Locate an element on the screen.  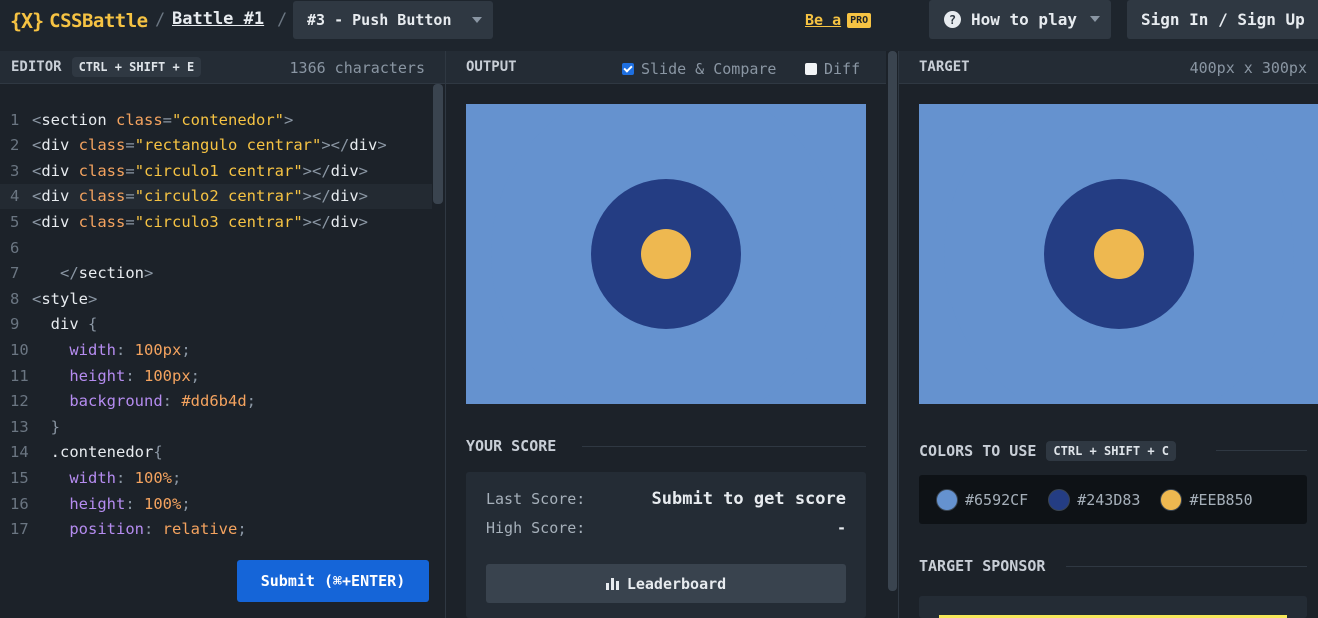
code-token: background is located at coordinates (116, 401).